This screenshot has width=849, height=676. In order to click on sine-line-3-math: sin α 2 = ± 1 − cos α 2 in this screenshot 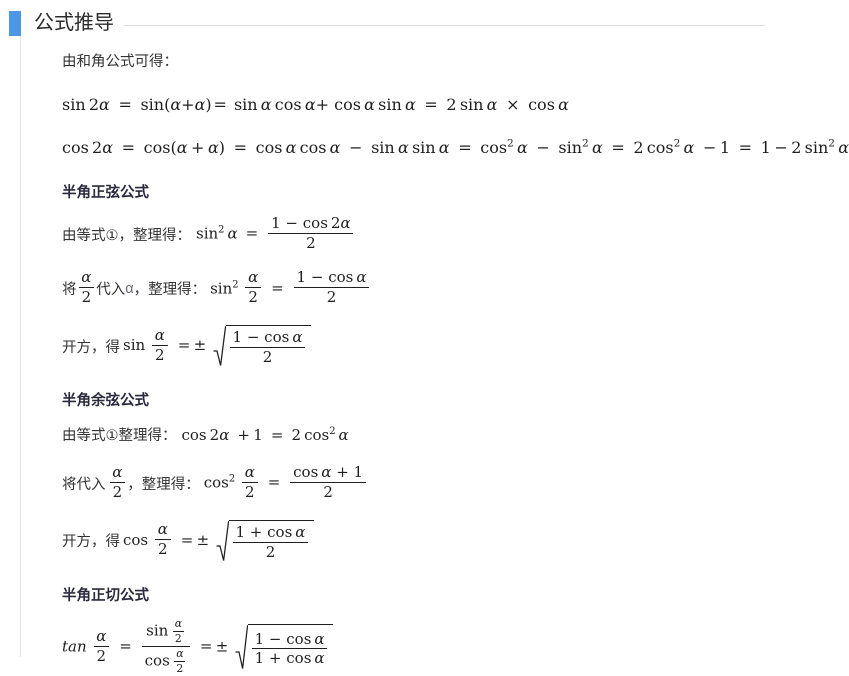, I will do `click(216, 346)`.